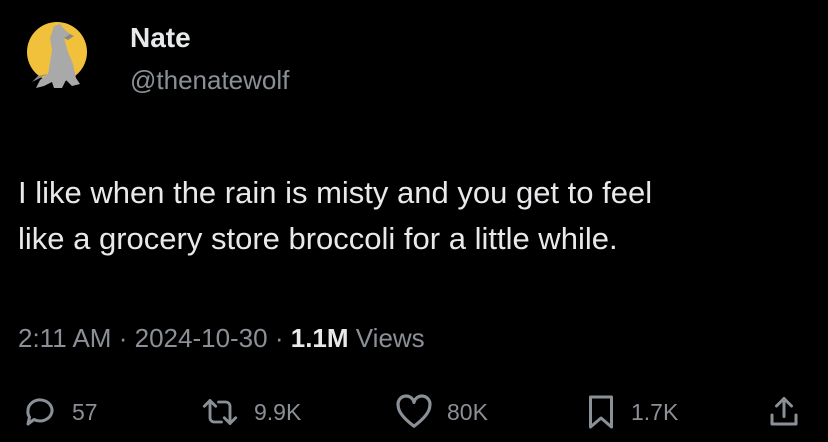  What do you see at coordinates (160, 38) in the screenshot?
I see `author-name: Nate` at bounding box center [160, 38].